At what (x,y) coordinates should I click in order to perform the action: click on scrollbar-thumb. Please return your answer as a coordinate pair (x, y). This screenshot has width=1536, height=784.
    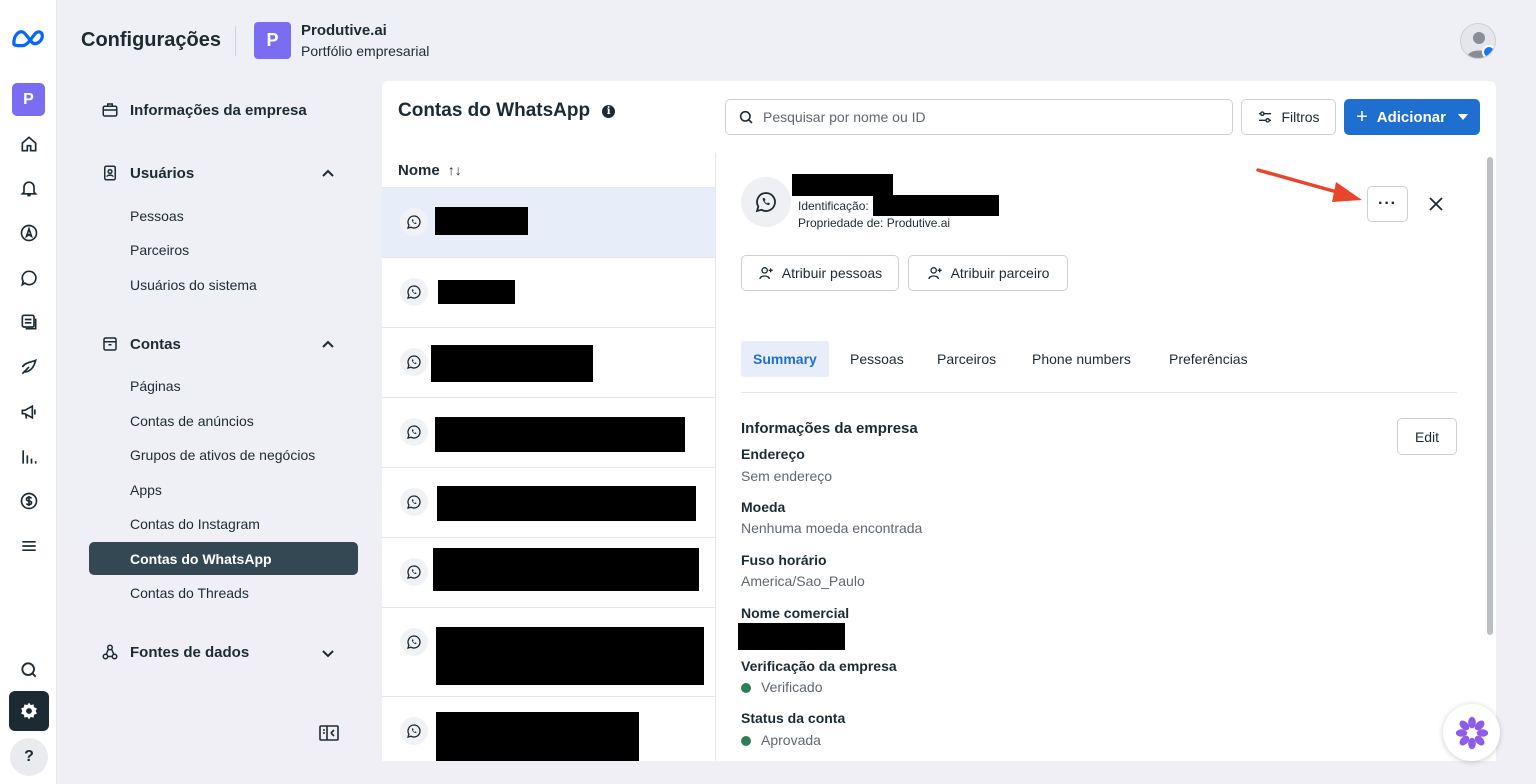
    Looking at the image, I should click on (1490, 396).